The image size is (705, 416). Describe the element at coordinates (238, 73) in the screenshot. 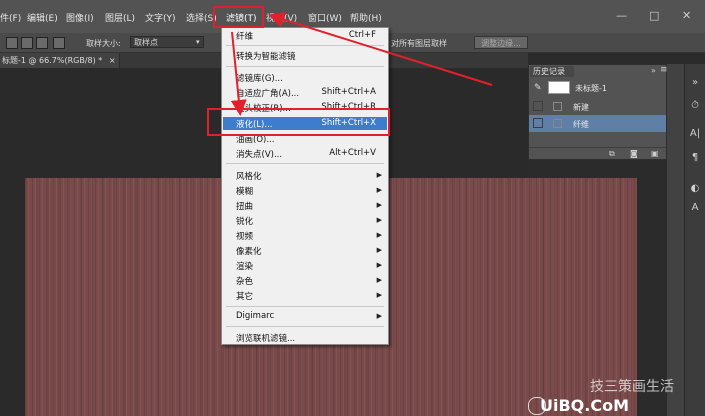

I see `arrow-to-liquify` at that location.